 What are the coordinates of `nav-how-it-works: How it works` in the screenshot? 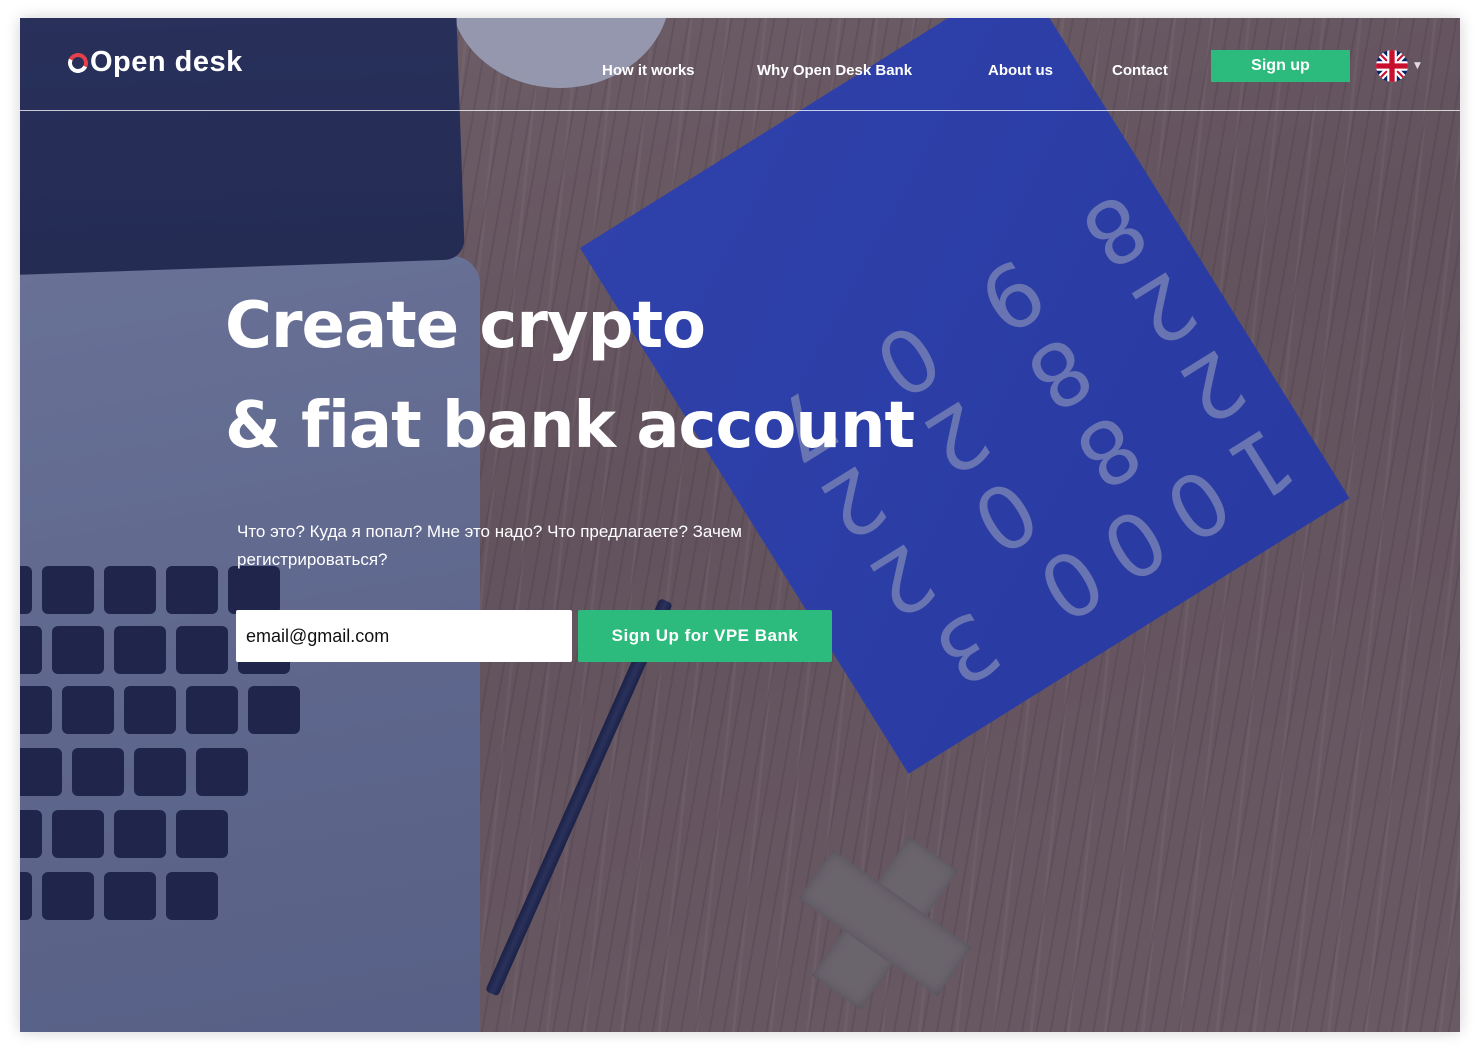 It's located at (648, 70).